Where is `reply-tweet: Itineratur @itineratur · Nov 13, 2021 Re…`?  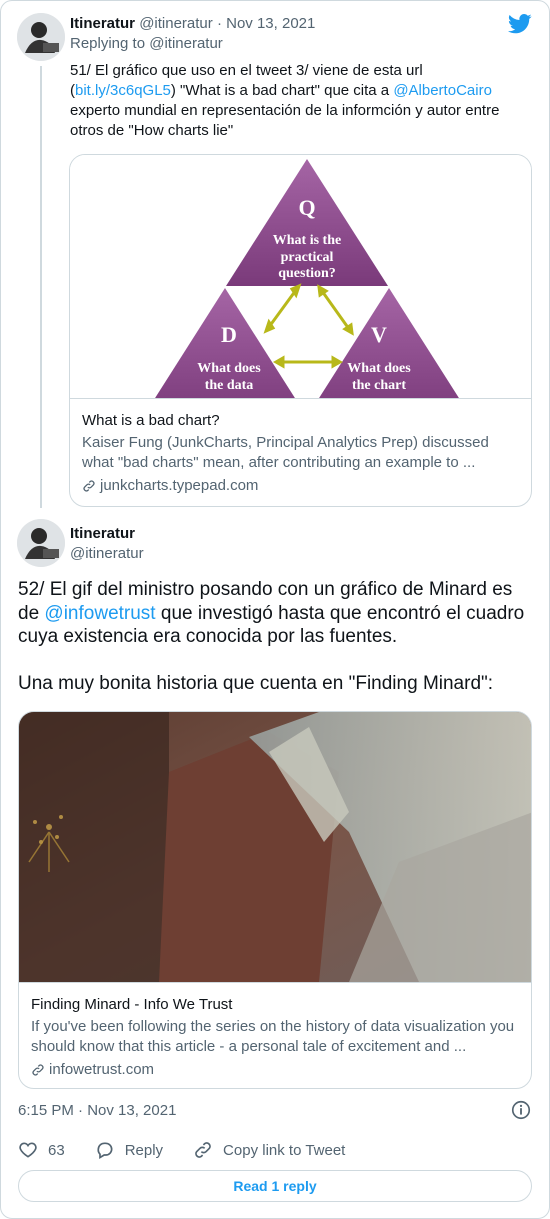
reply-tweet: Itineratur @itineratur · Nov 13, 2021 Re… is located at coordinates (301, 77).